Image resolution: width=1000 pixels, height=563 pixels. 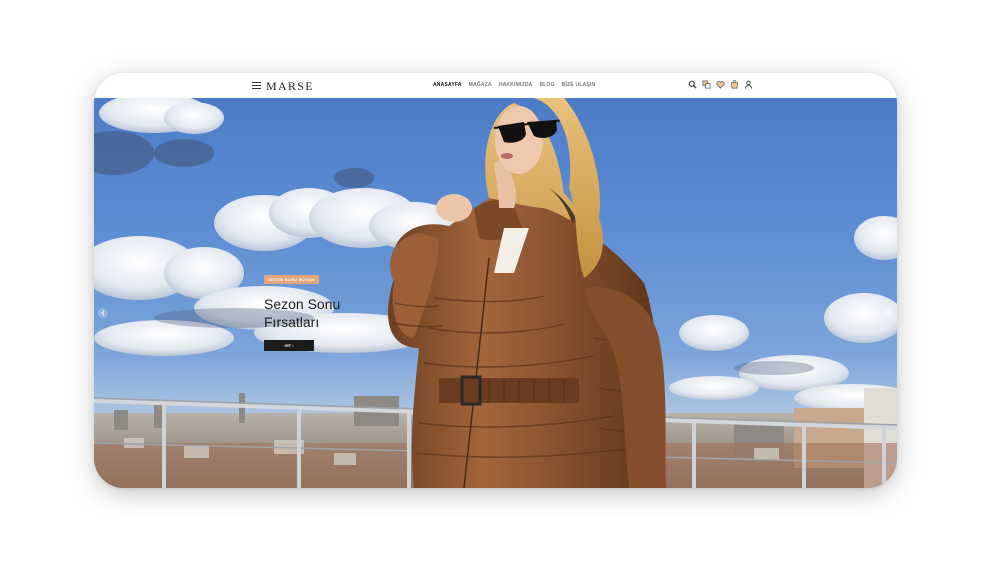 I want to click on slider-next-button, so click(x=888, y=313).